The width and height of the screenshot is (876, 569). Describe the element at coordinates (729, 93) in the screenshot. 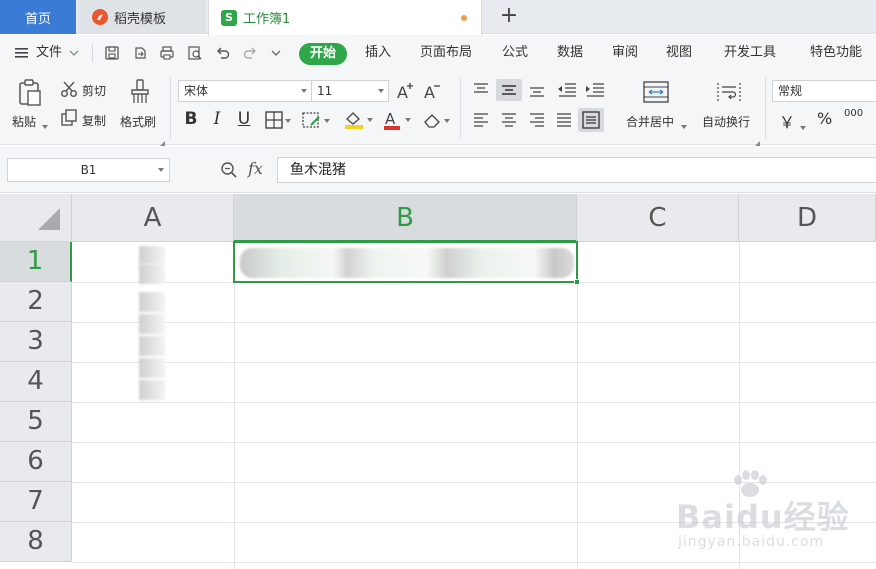

I see `wrap-text-icon` at that location.